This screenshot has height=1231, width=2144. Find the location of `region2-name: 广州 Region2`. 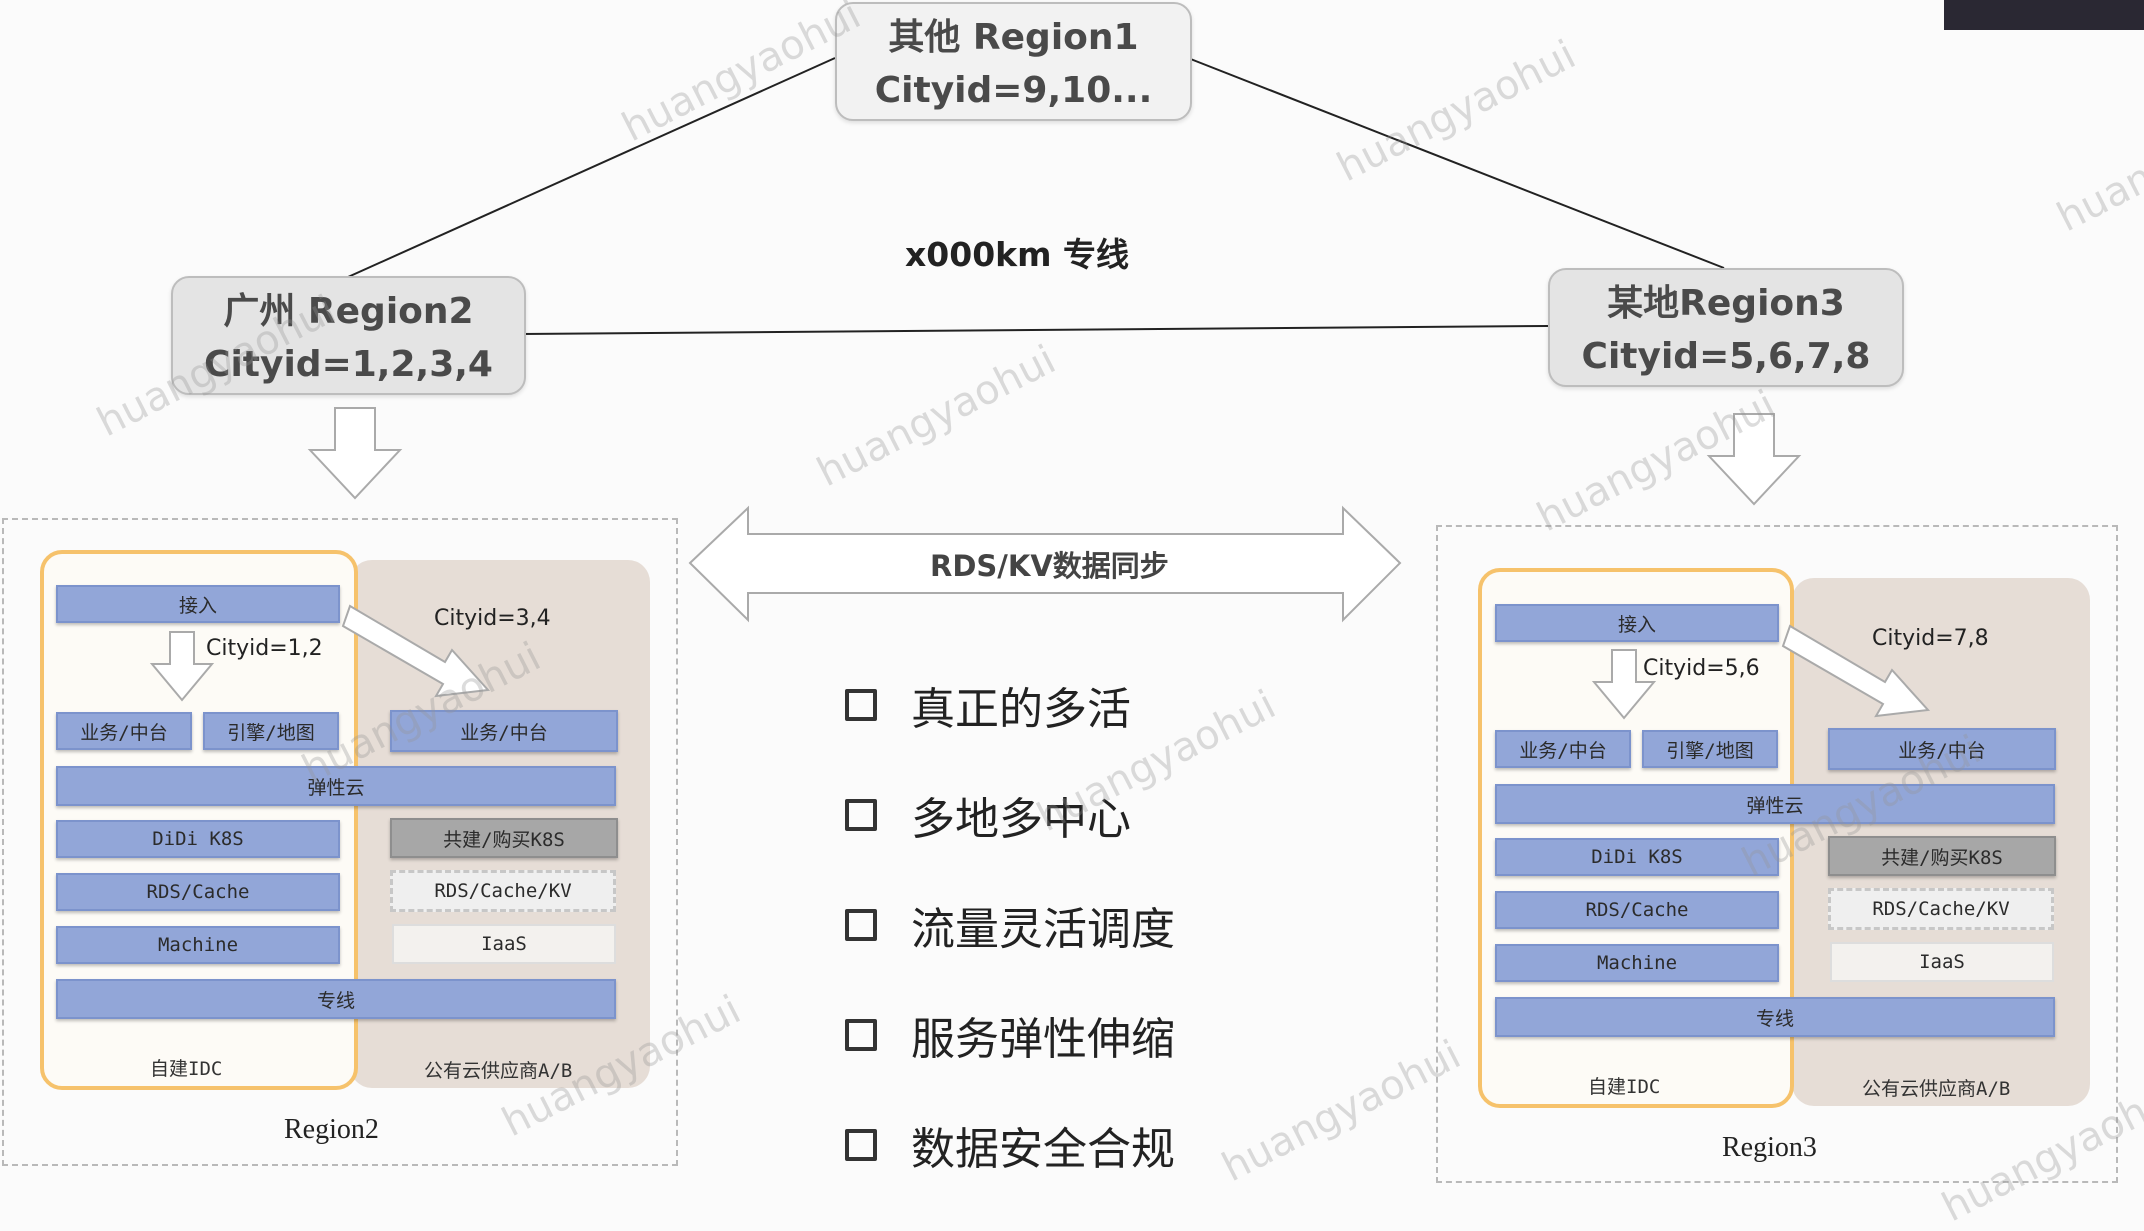

region2-name: 广州 Region2 is located at coordinates (348, 311).